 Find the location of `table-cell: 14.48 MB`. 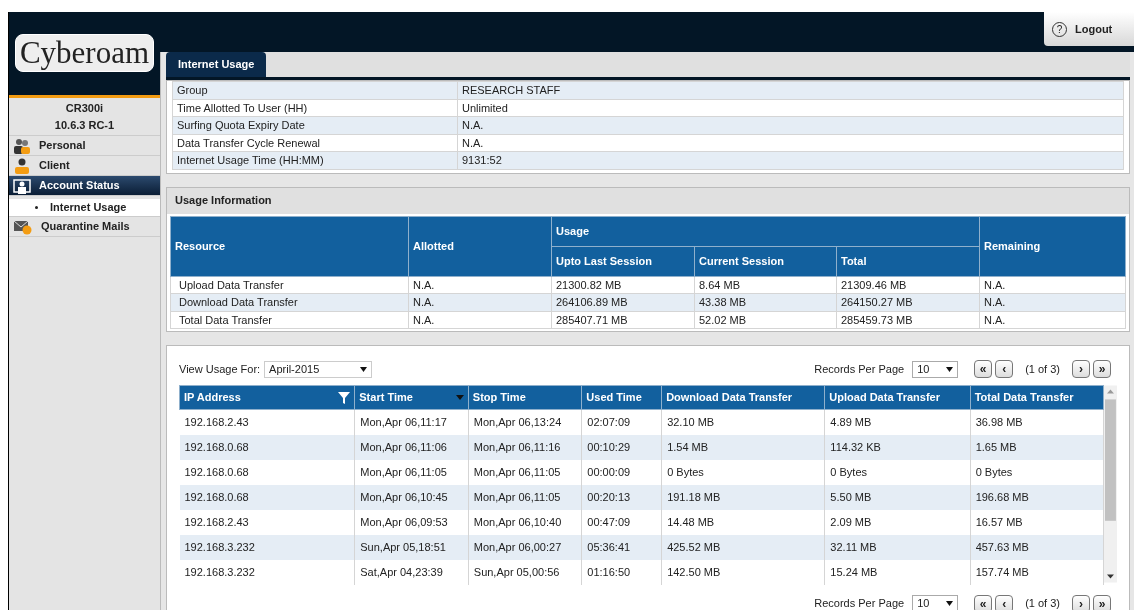

table-cell: 14.48 MB is located at coordinates (743, 522).